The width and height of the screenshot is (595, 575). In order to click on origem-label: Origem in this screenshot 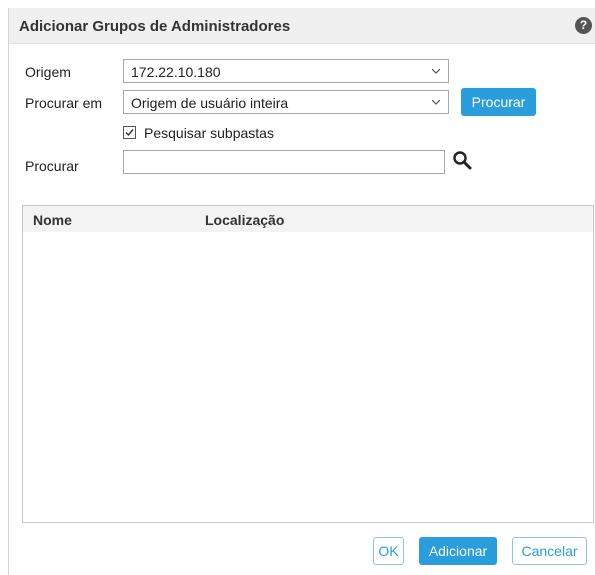, I will do `click(48, 72)`.